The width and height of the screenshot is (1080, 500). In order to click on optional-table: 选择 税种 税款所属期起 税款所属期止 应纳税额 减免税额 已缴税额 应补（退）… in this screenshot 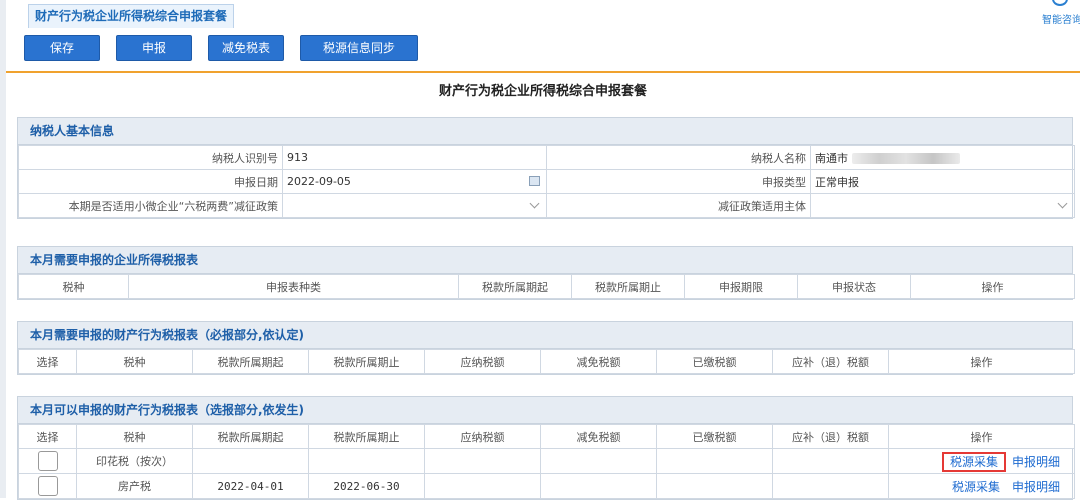, I will do `click(546, 461)`.